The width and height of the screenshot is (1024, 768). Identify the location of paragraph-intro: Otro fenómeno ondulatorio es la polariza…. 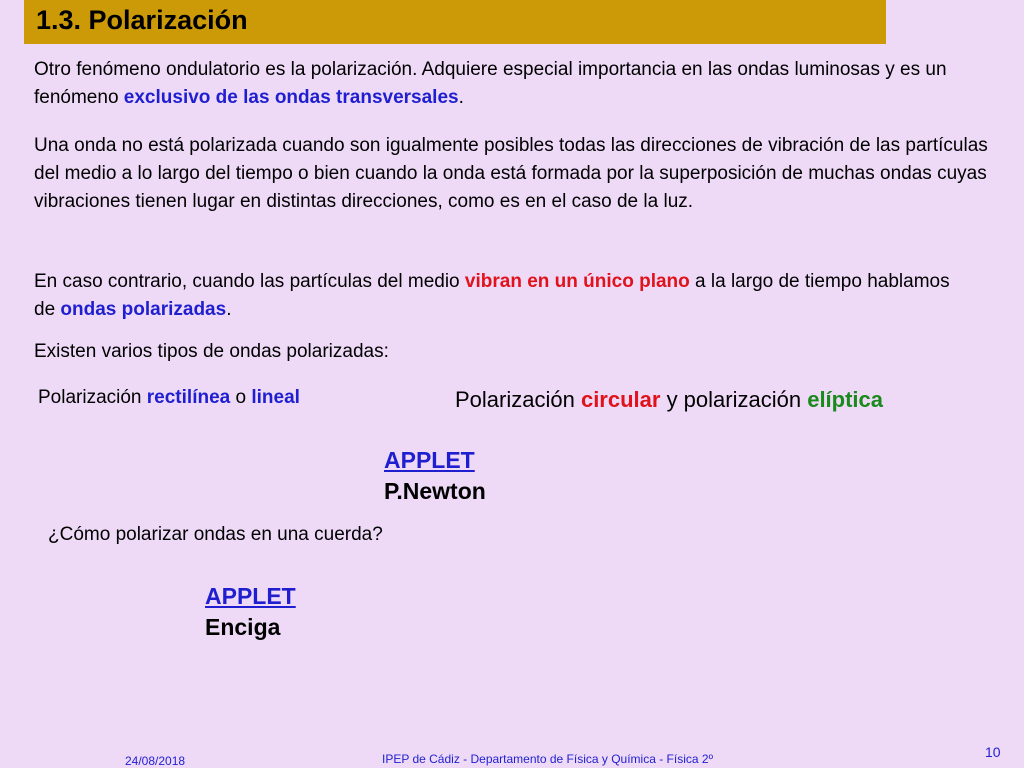
(499, 84).